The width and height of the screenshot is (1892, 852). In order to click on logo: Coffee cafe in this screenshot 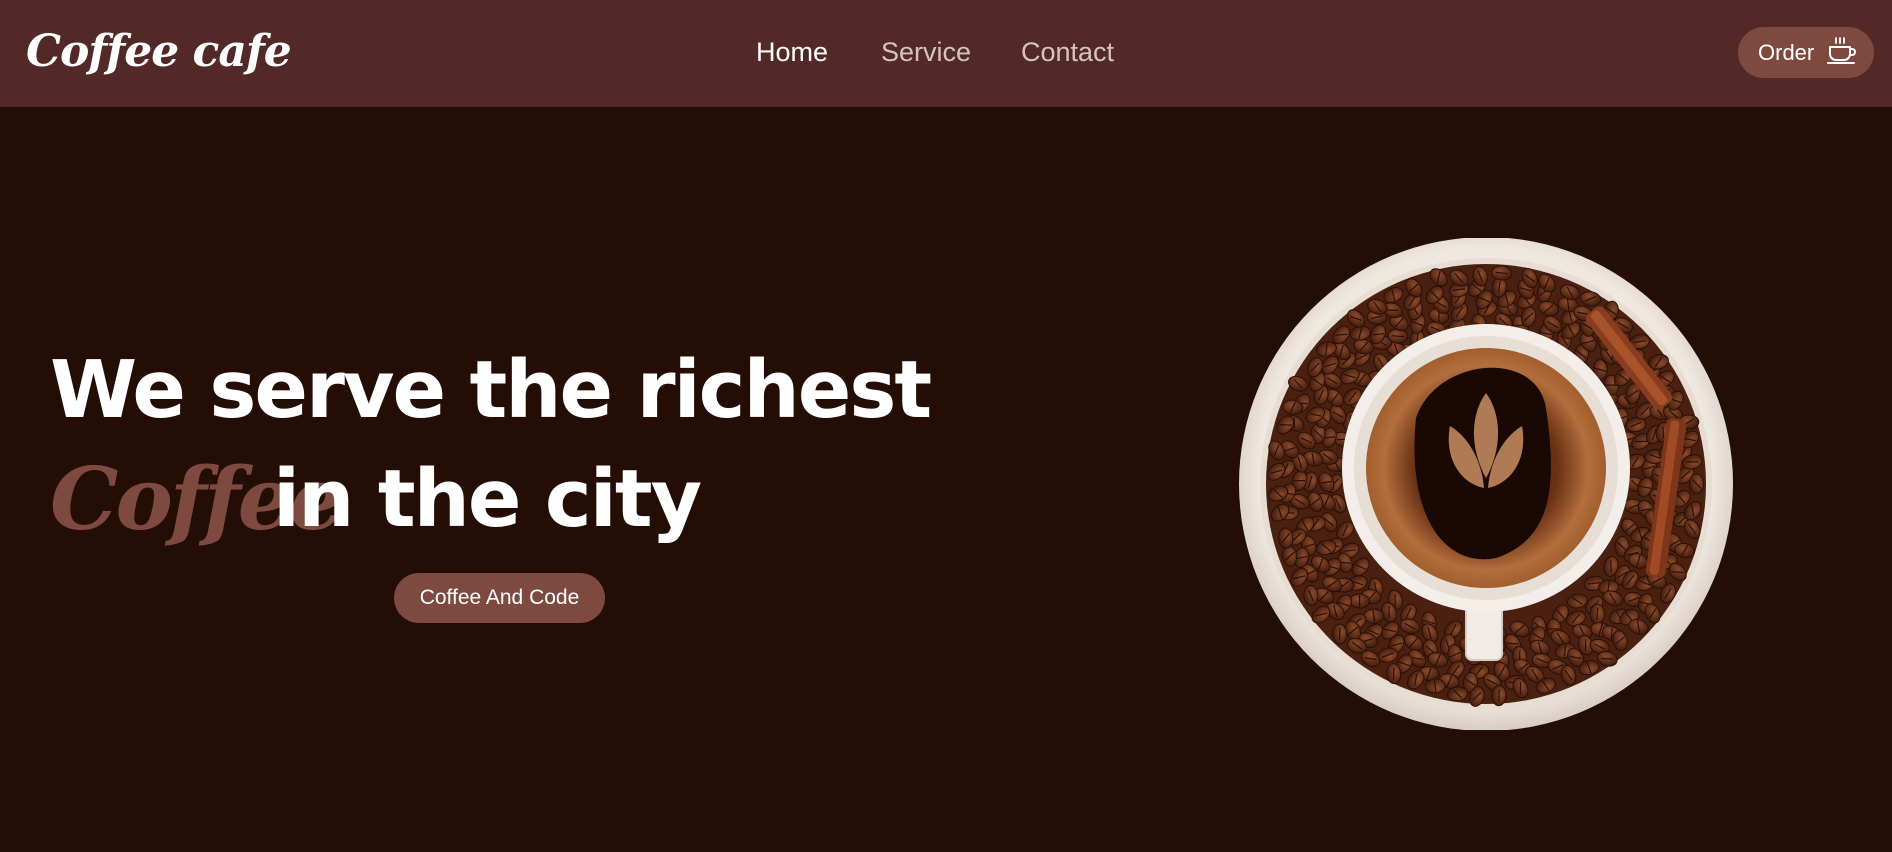, I will do `click(159, 52)`.